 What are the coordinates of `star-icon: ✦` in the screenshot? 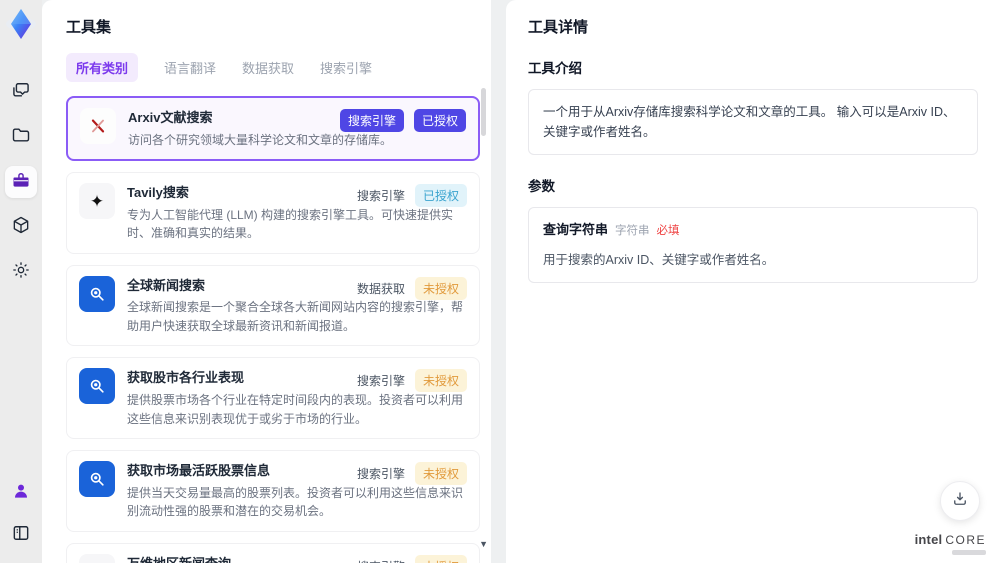 It's located at (97, 201).